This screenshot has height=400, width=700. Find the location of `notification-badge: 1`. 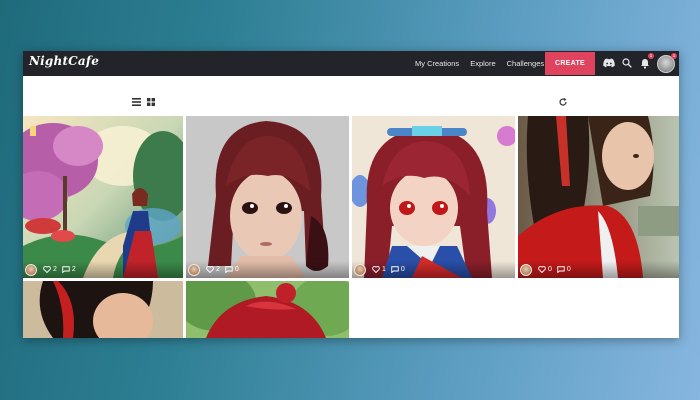

notification-badge: 1 is located at coordinates (651, 56).